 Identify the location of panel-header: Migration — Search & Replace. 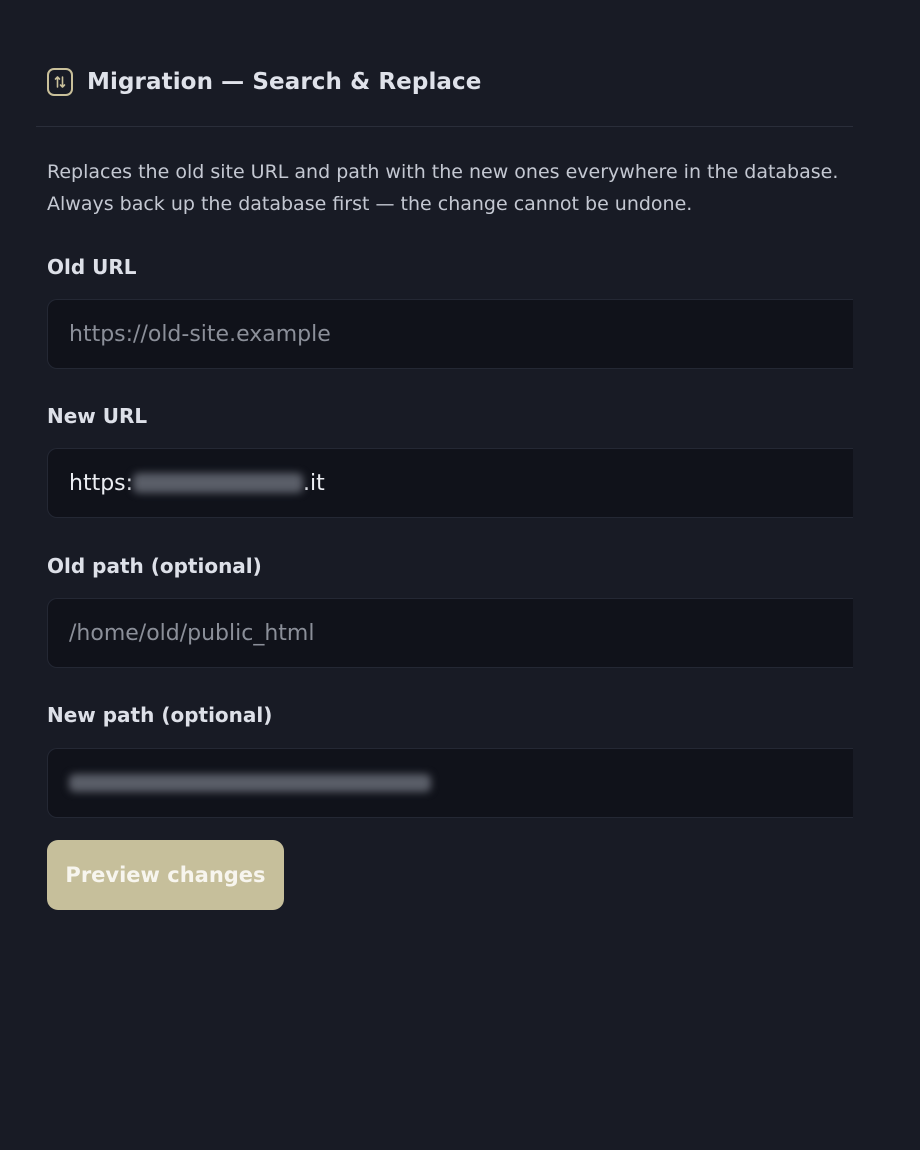
(264, 82).